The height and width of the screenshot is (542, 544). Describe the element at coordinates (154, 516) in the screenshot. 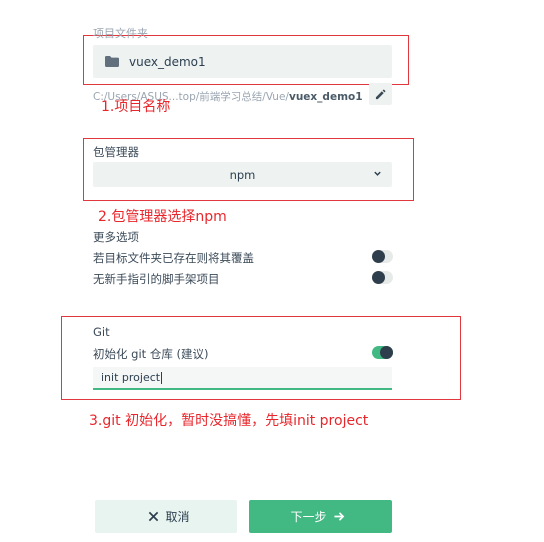

I see `close-icon` at that location.